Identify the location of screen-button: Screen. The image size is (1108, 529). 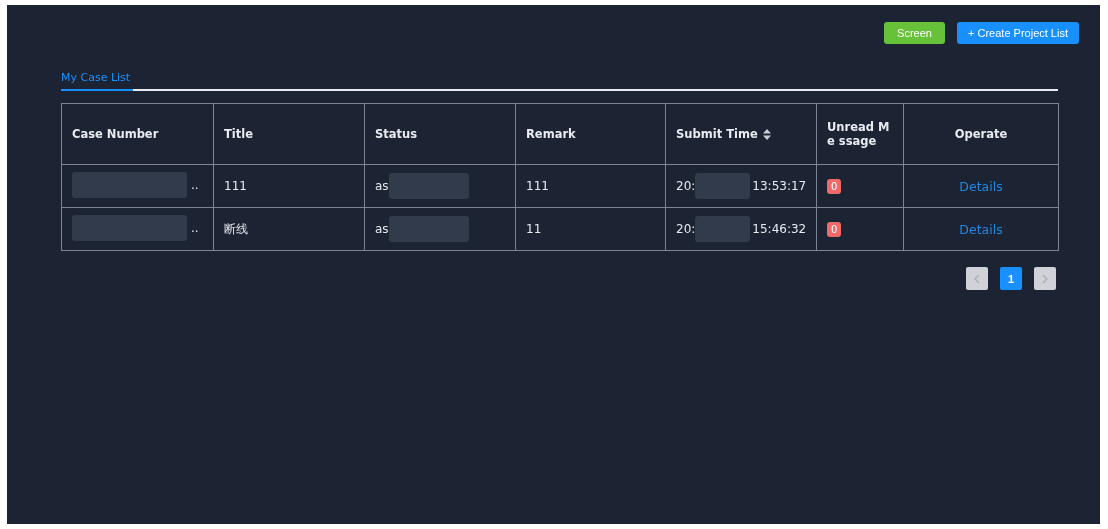
(914, 33).